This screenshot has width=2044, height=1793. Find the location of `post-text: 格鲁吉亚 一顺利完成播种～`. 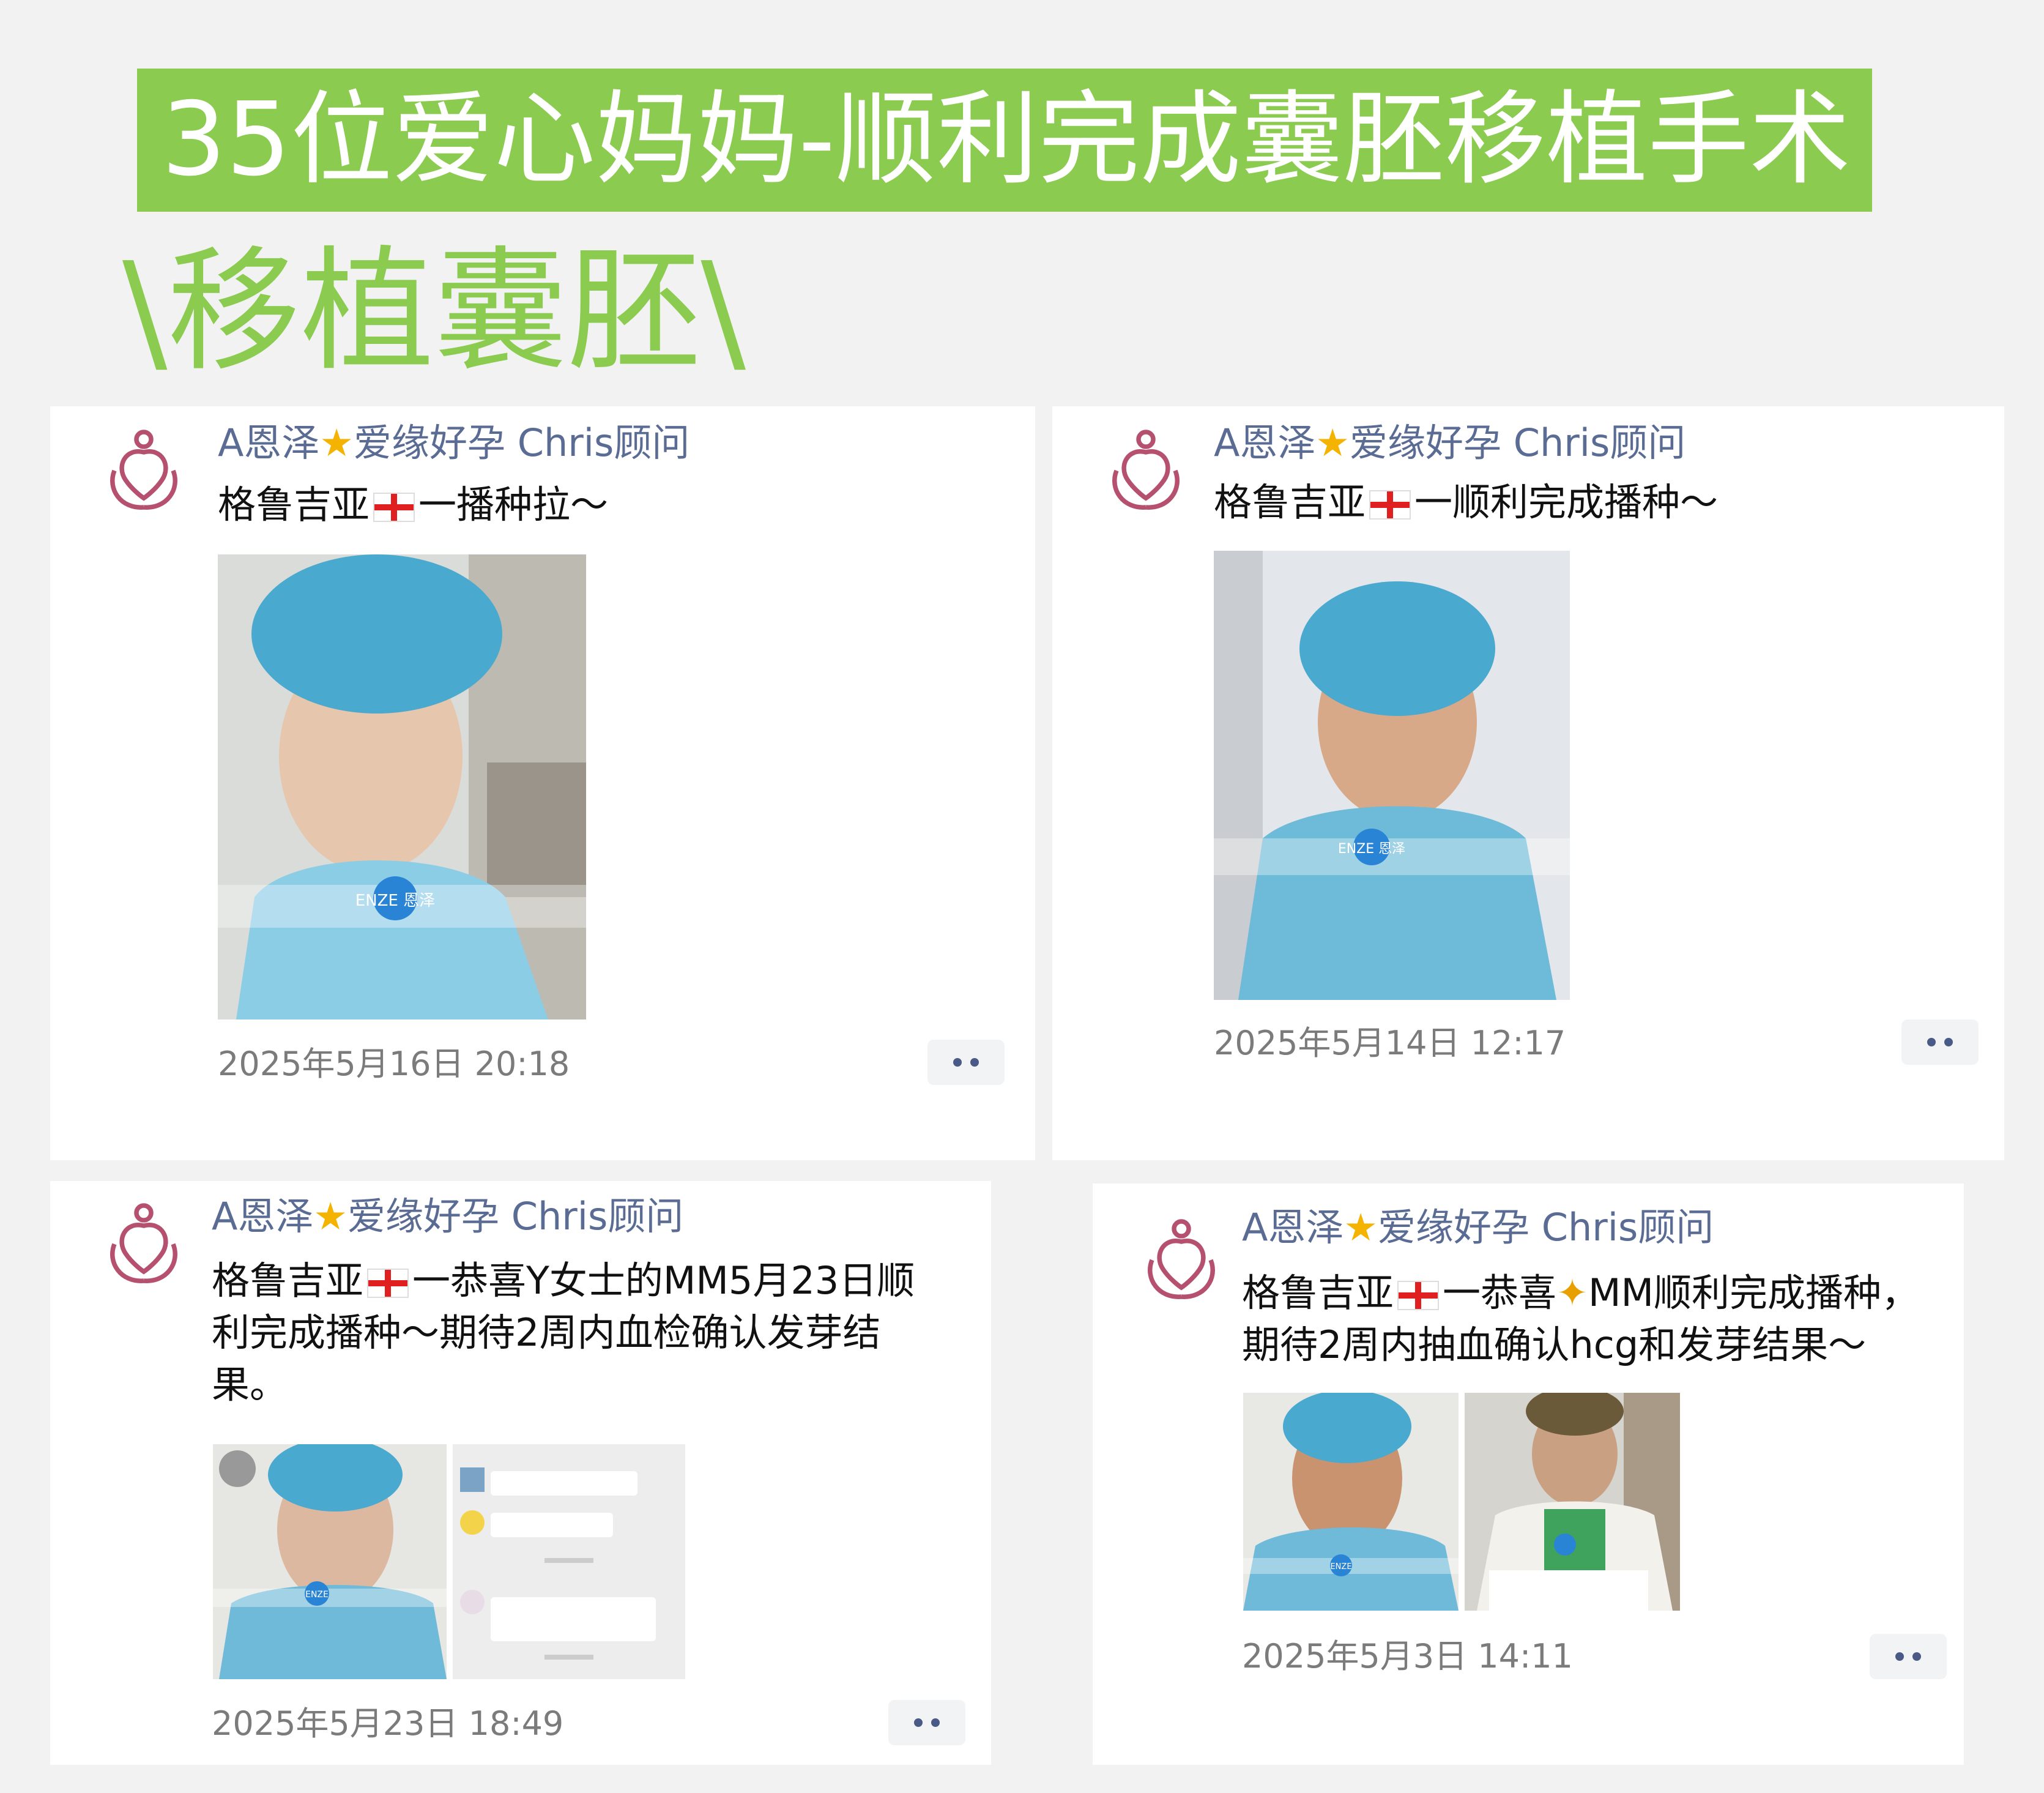

post-text: 格鲁吉亚 一顺利完成播种～ is located at coordinates (1593, 502).